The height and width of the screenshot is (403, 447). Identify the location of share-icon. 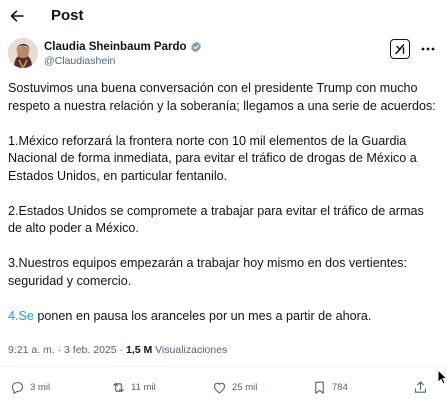
(420, 386).